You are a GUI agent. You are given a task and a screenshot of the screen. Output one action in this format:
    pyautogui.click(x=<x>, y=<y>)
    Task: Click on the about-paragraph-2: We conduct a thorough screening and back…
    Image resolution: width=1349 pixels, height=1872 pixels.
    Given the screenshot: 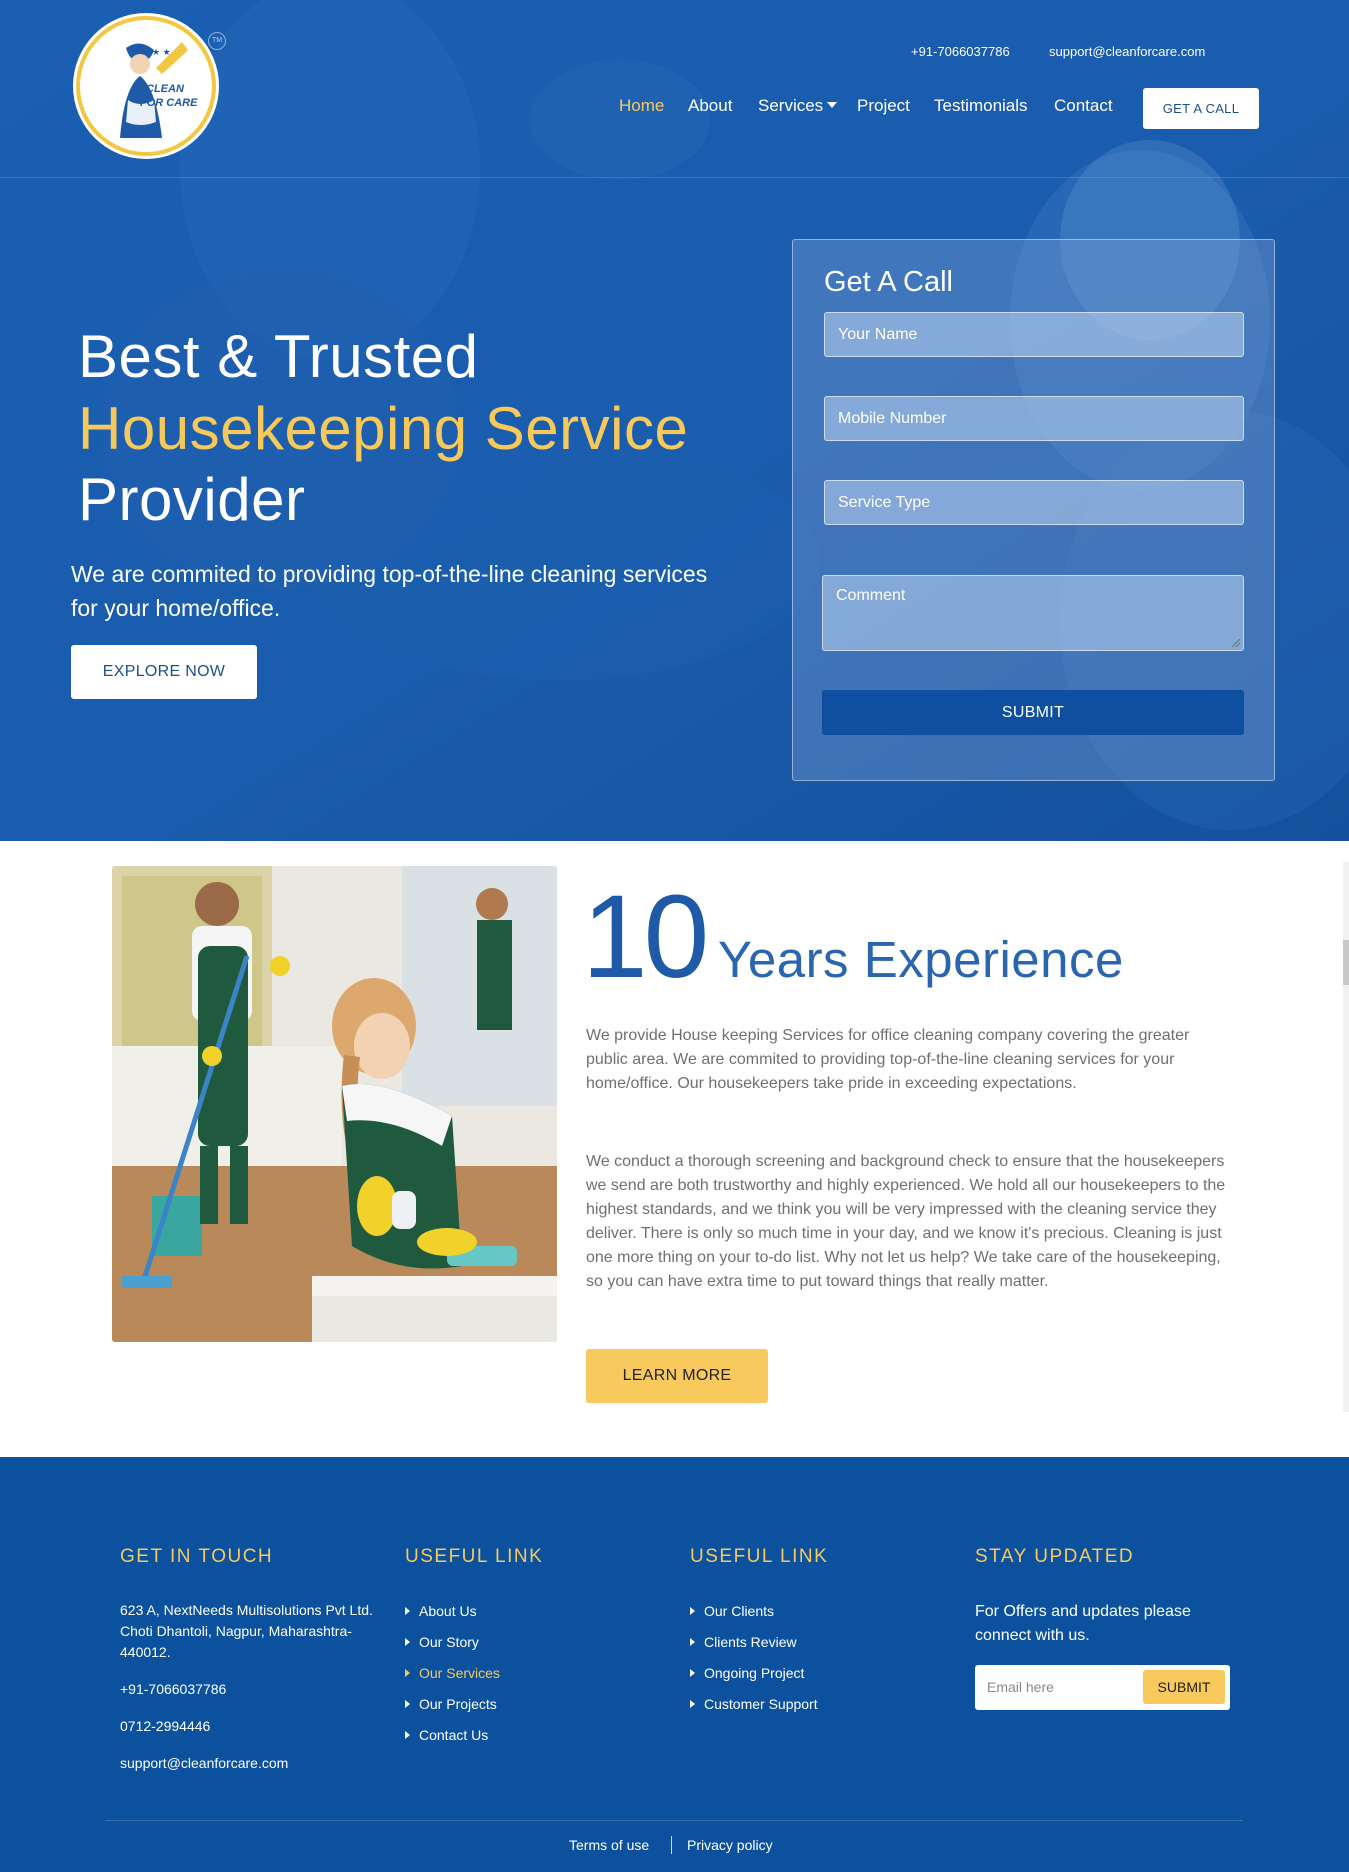 What is the action you would take?
    pyautogui.click(x=906, y=1221)
    